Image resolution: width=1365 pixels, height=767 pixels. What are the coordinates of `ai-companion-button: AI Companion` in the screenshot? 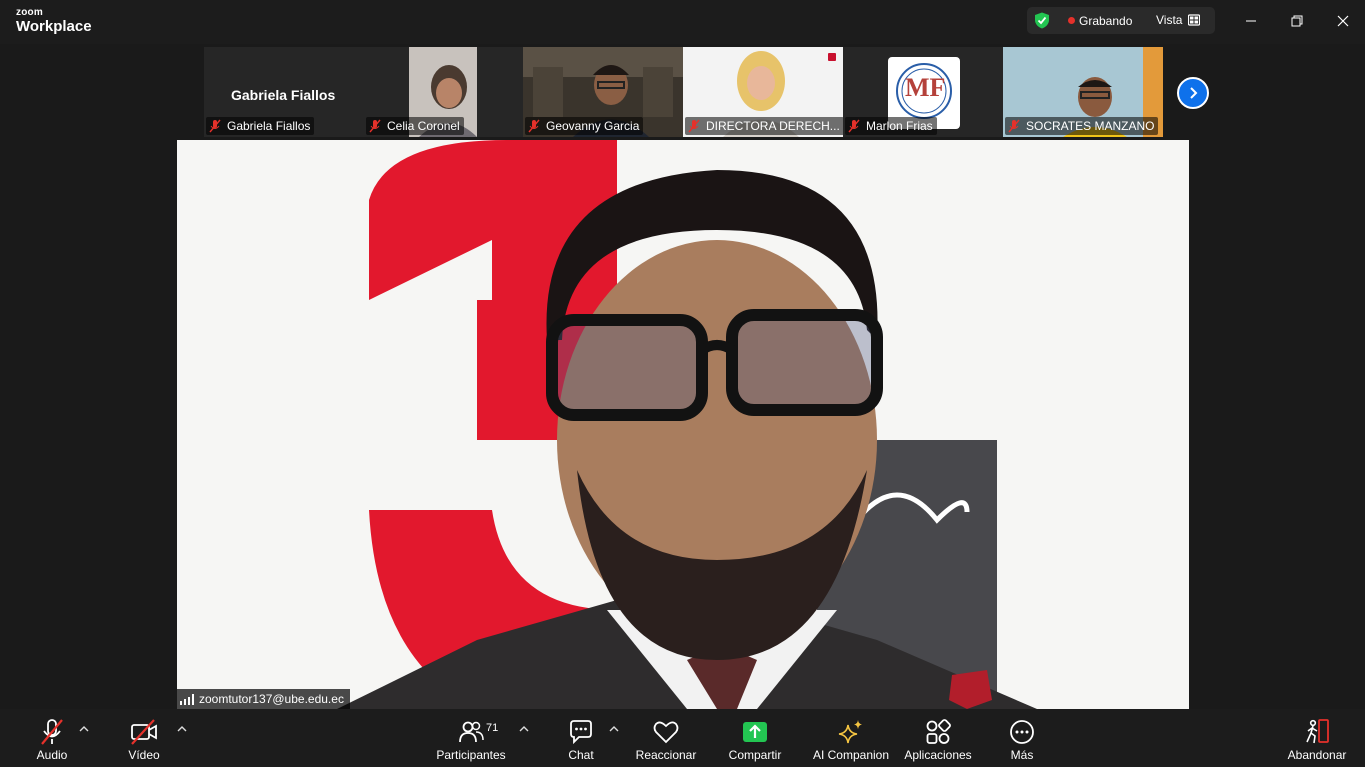 It's located at (851, 738).